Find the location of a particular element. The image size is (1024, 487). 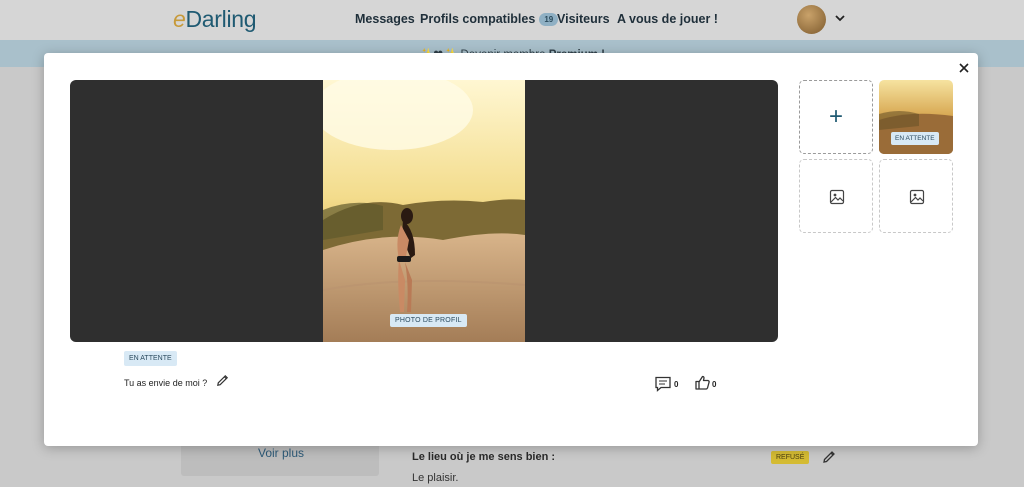

nav-a-vous-de-jouer: A vous de jouer ! is located at coordinates (667, 19).